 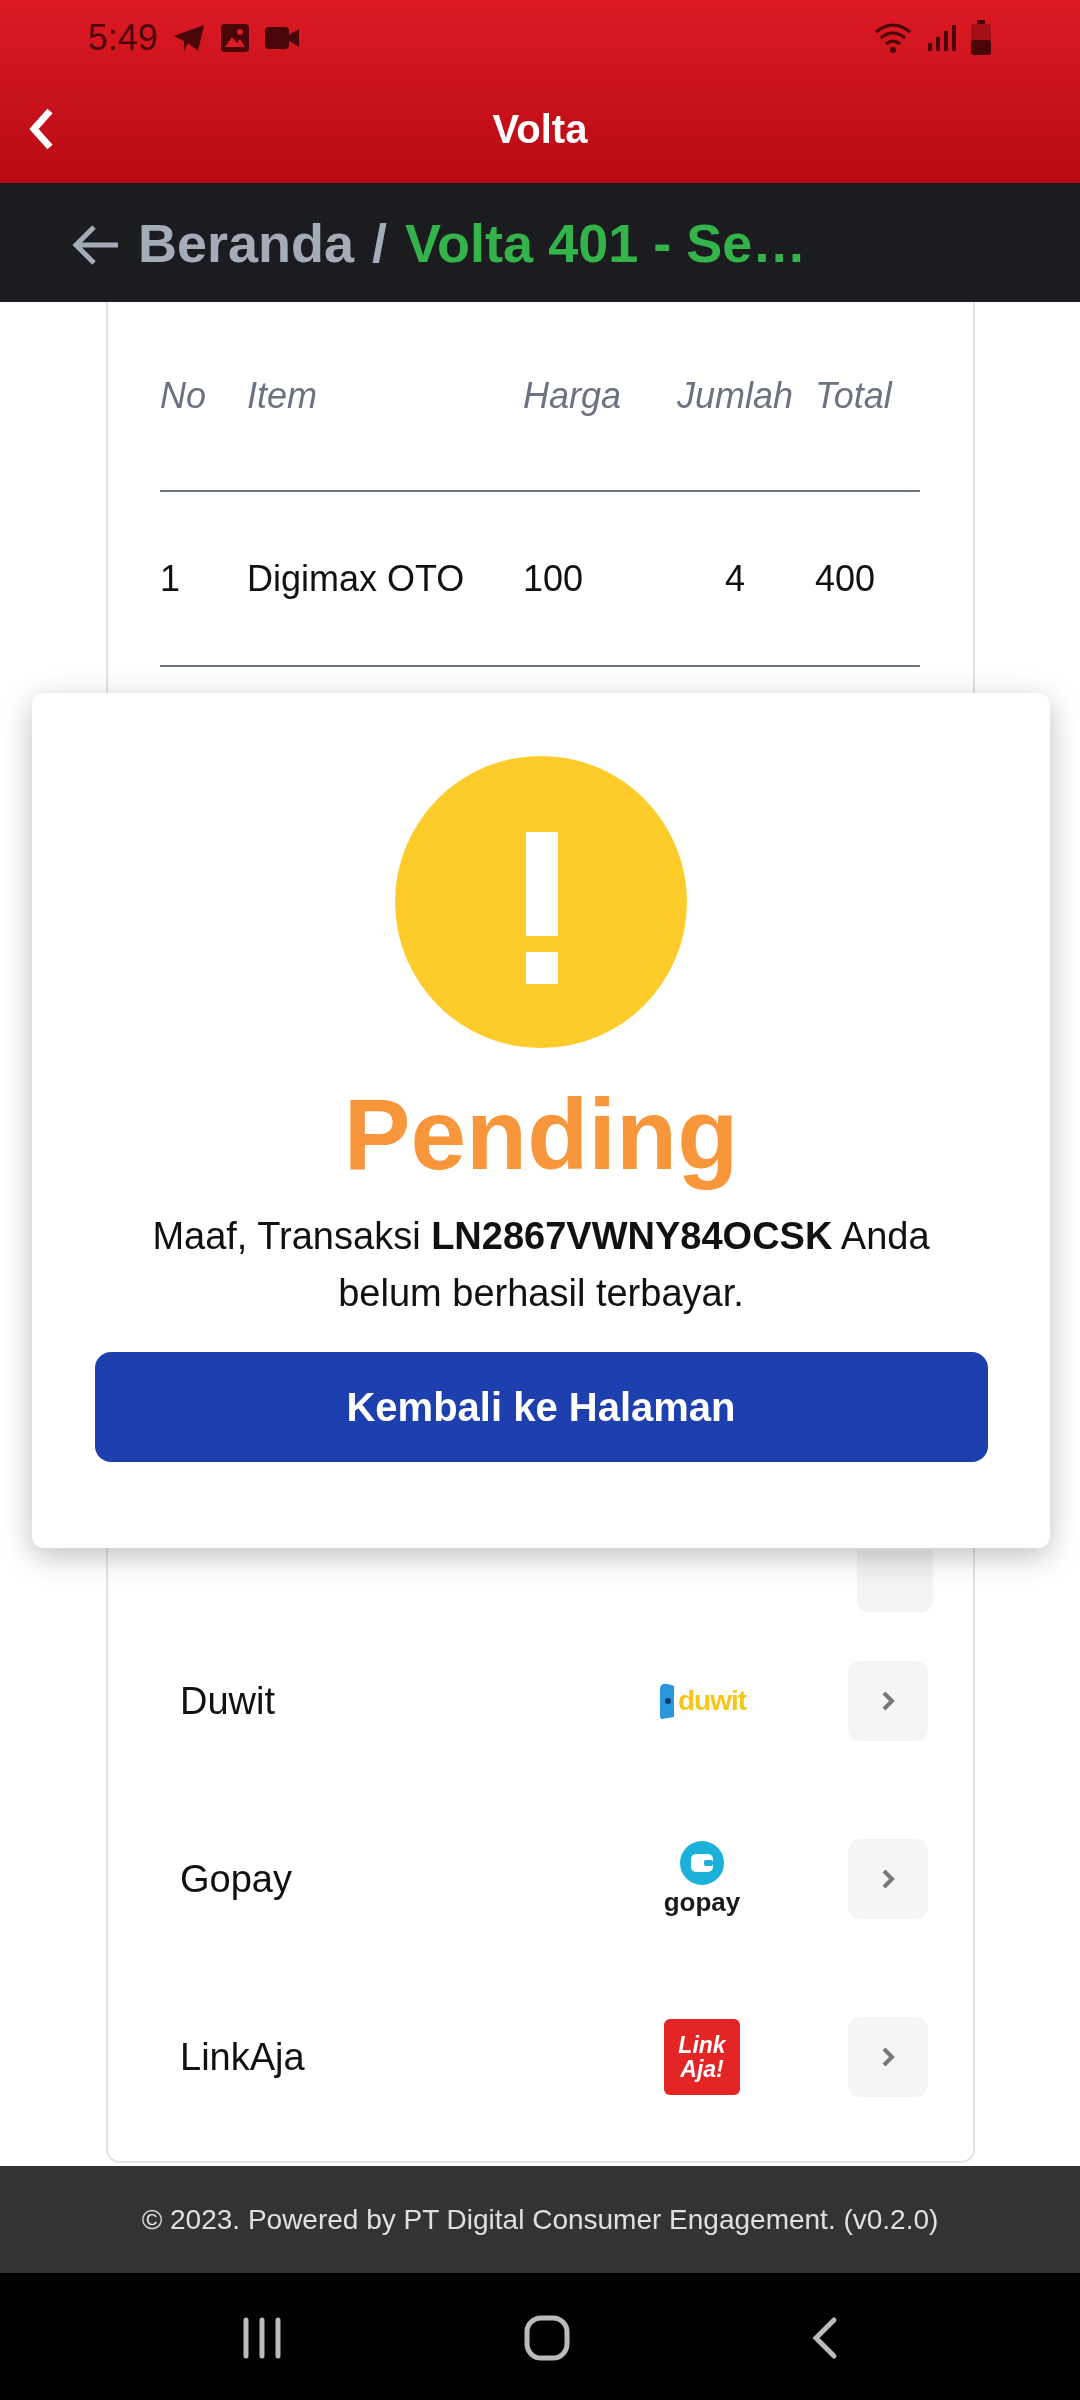 I want to click on logo-text: gopay, so click(x=702, y=1902).